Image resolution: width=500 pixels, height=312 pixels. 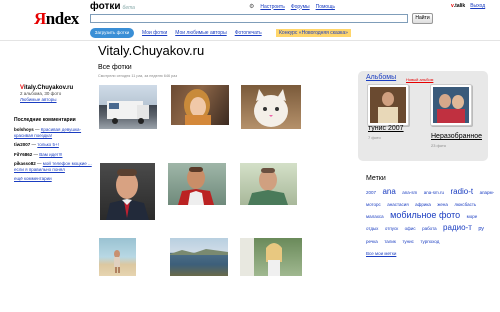 What do you see at coordinates (249, 18) in the screenshot?
I see `search-input` at bounding box center [249, 18].